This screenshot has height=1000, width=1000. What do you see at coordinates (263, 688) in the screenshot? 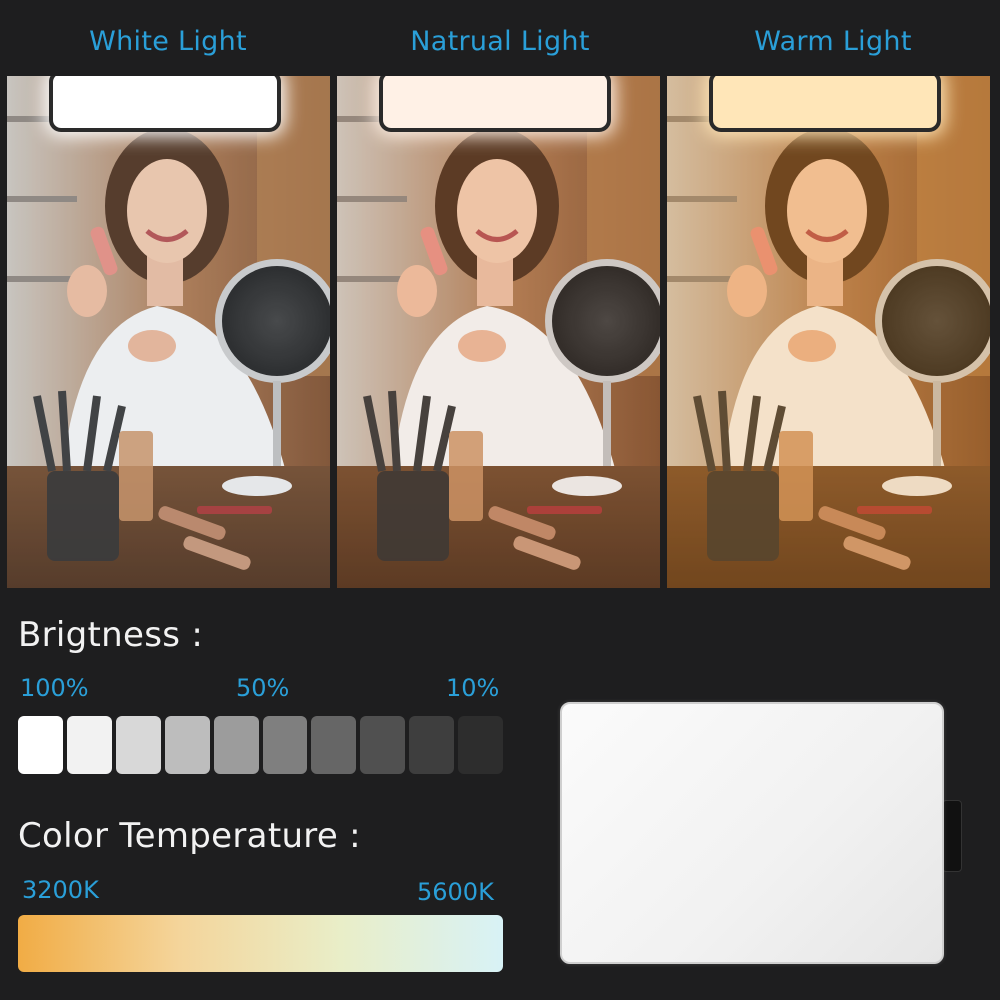
I see `brightness-label-mid: 50%` at bounding box center [263, 688].